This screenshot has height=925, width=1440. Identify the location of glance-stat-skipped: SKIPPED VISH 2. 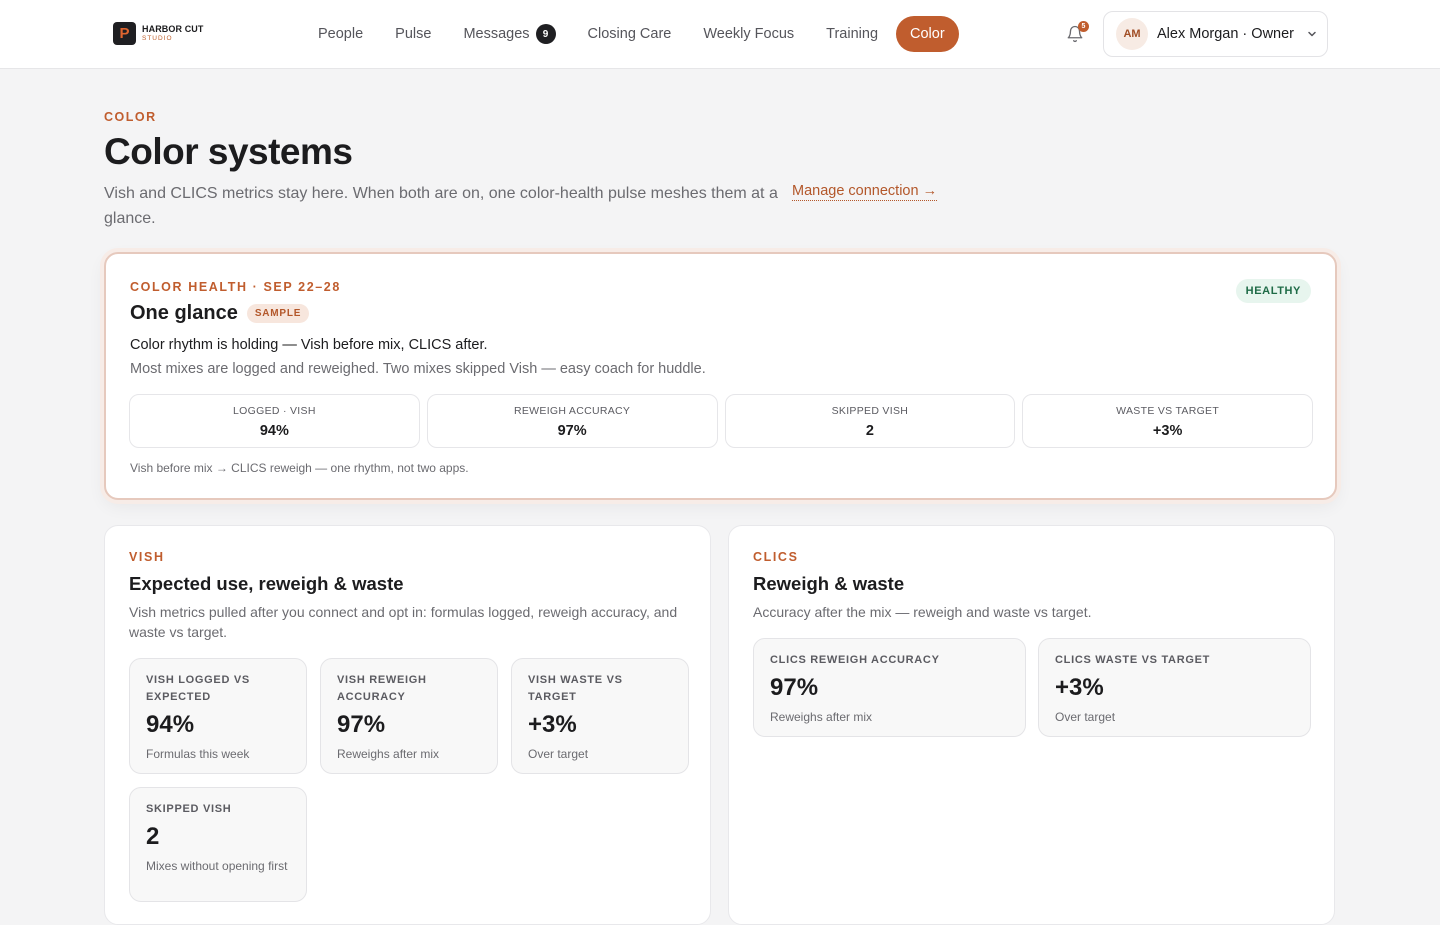
(870, 421).